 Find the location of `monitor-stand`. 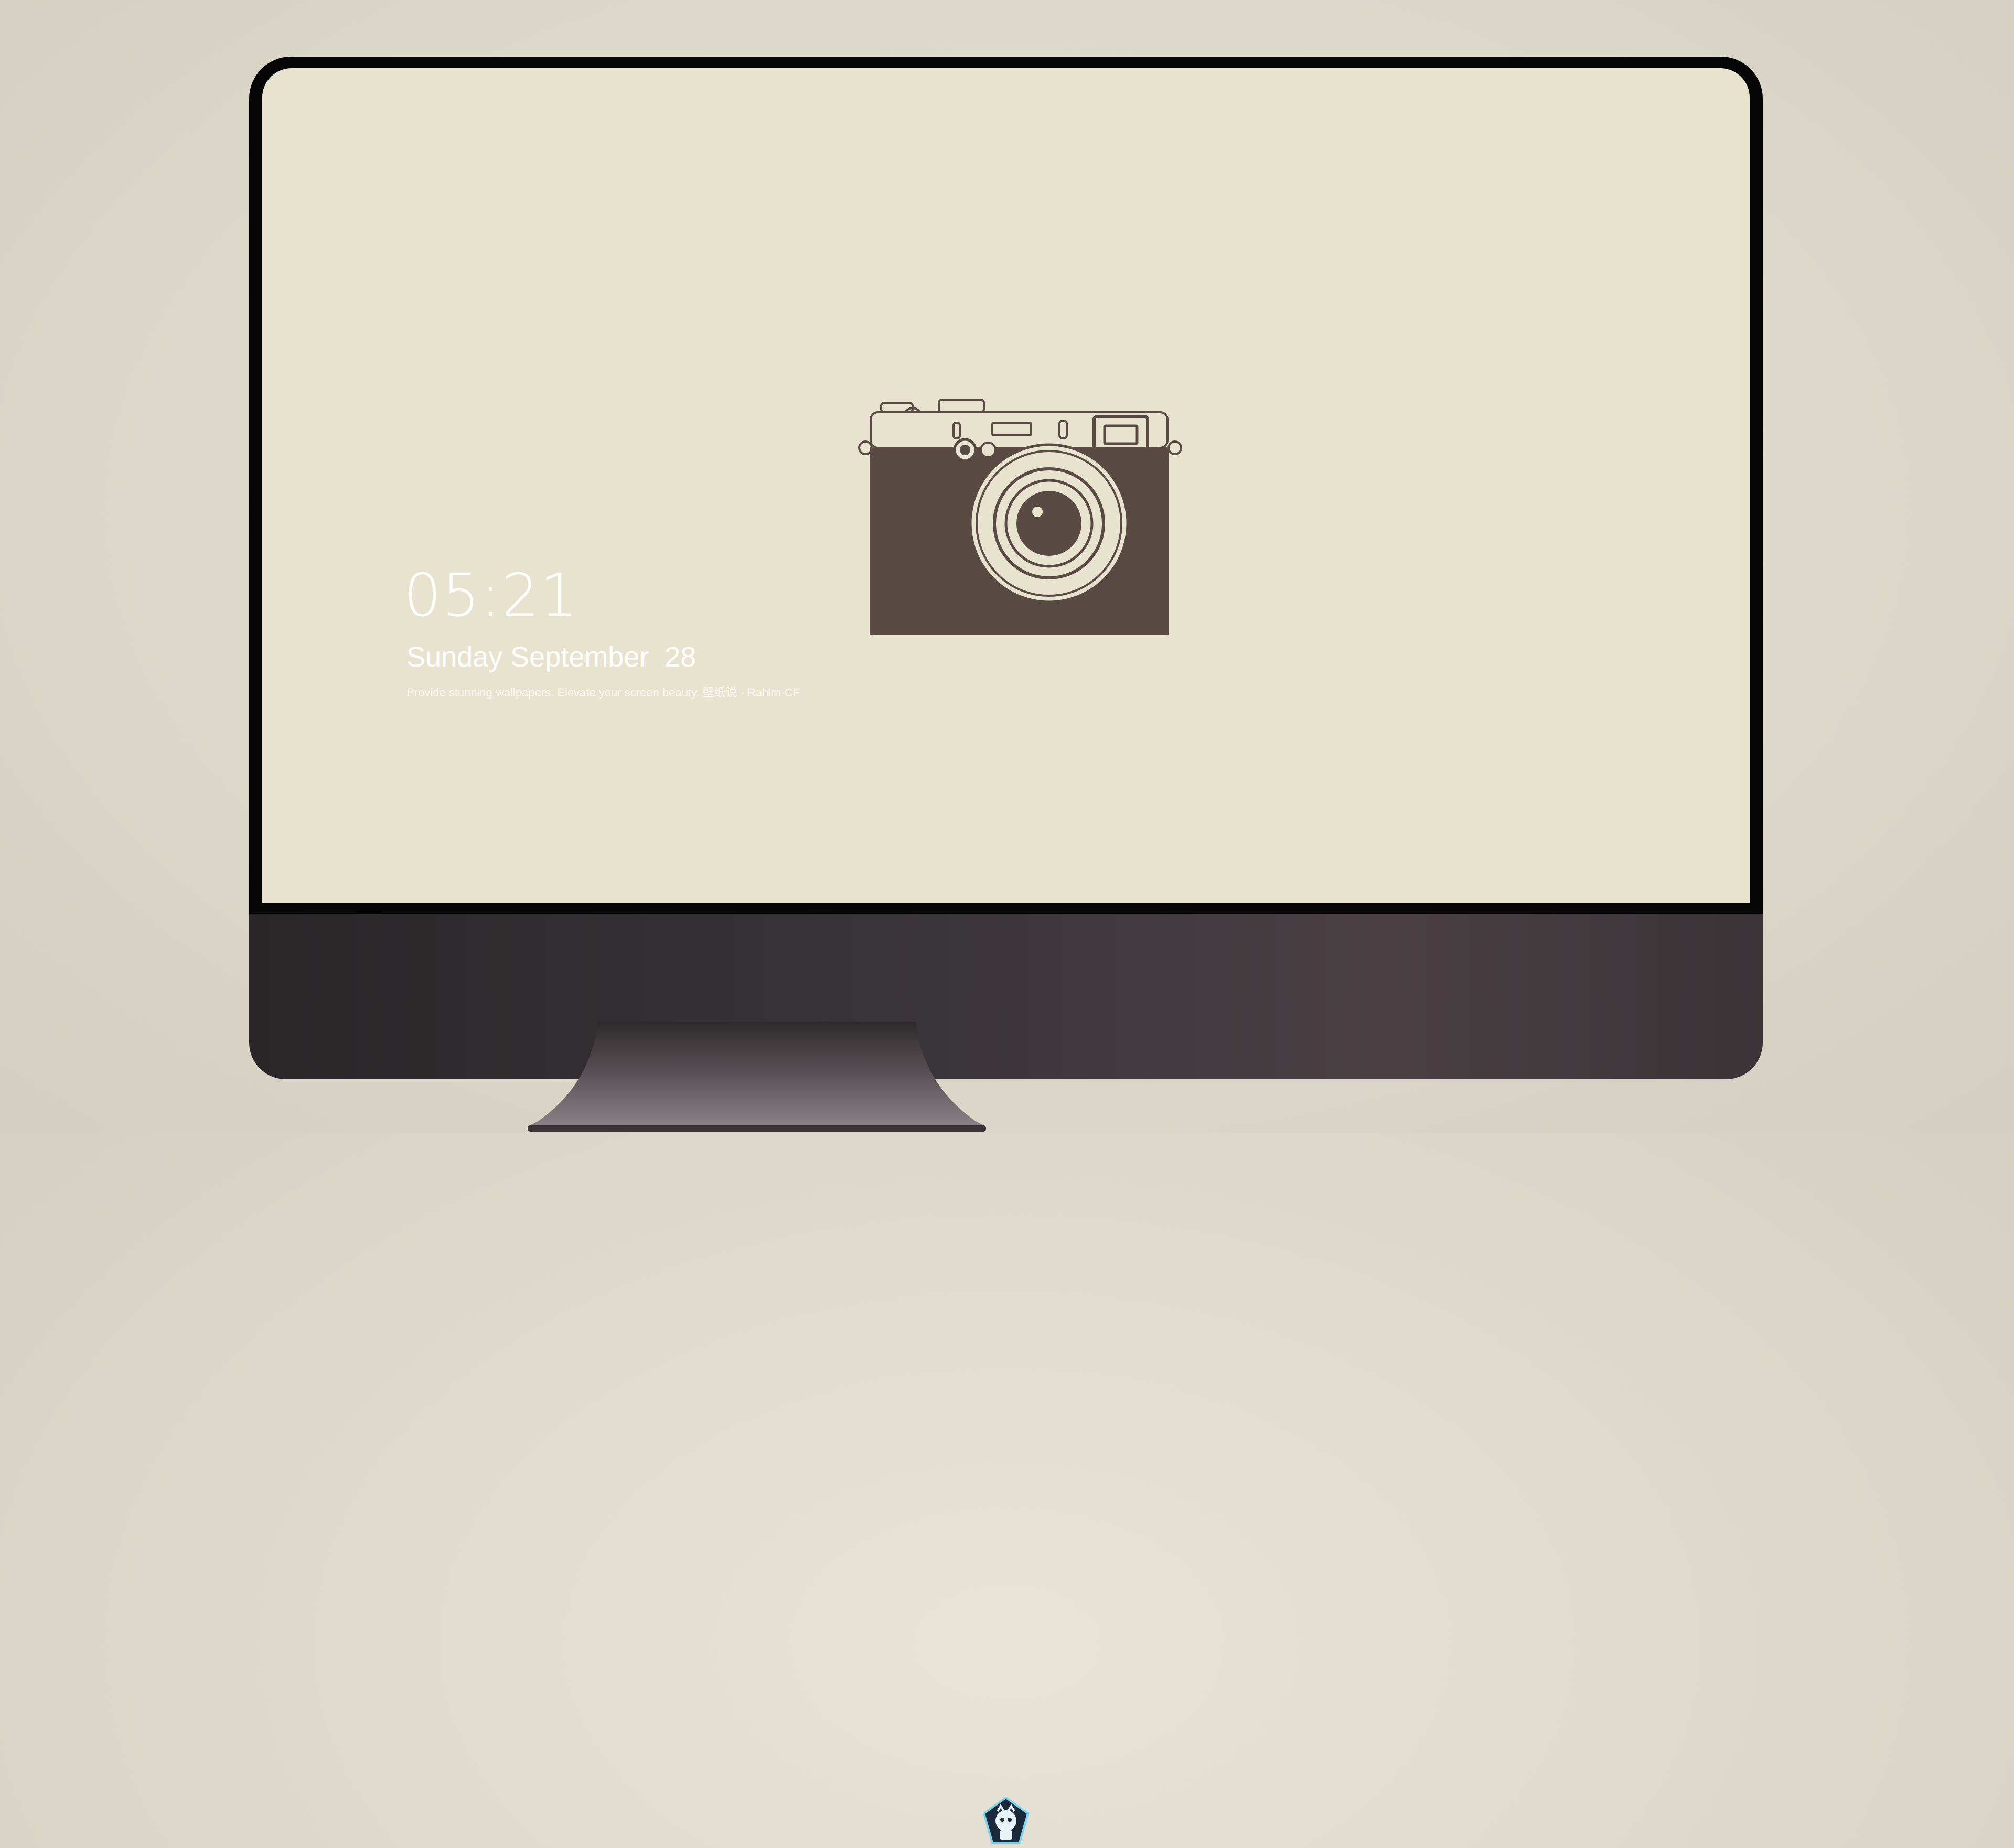

monitor-stand is located at coordinates (757, 1077).